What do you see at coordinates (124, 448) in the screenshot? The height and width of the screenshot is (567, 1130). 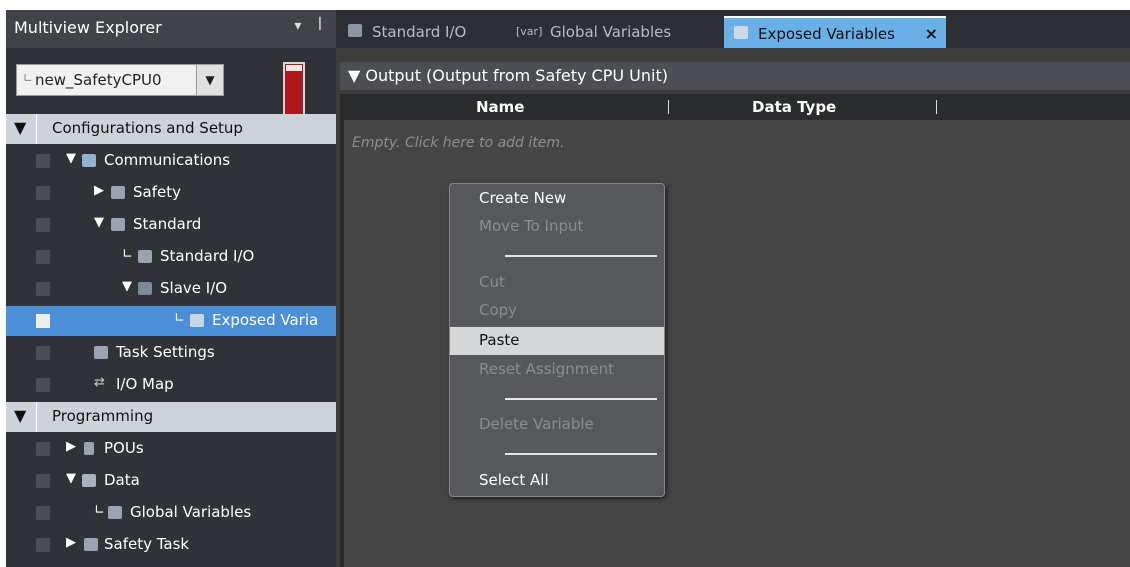 I see `tree-label: POUs` at bounding box center [124, 448].